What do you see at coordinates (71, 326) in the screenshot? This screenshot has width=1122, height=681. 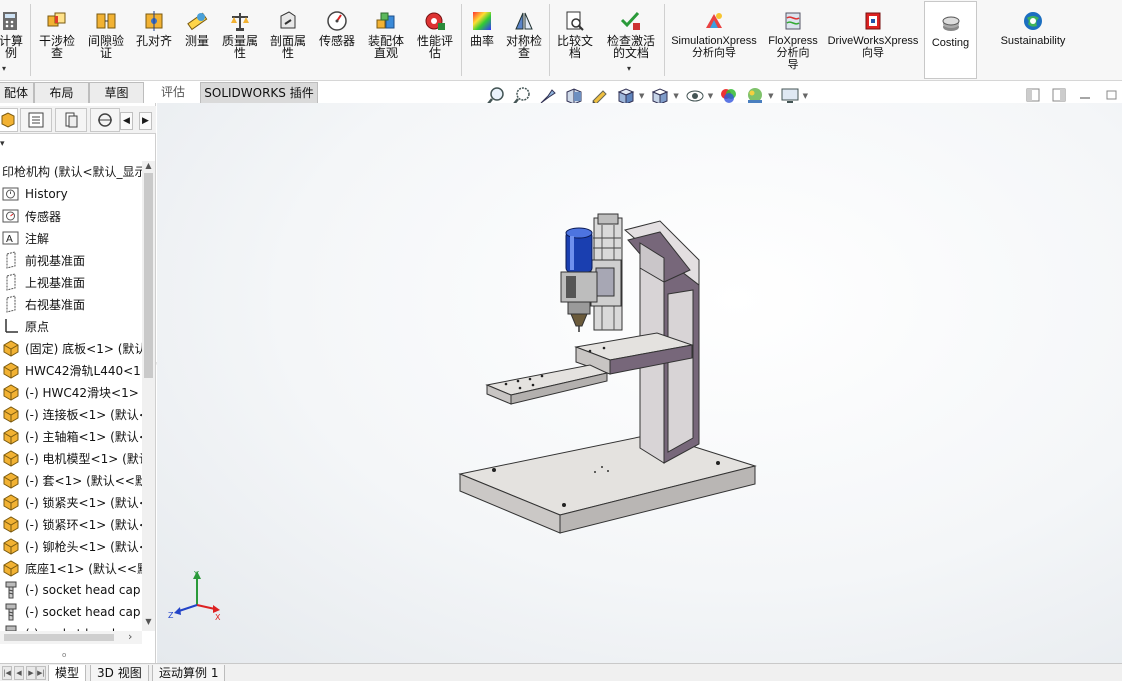 I see `tree-item: 原点` at bounding box center [71, 326].